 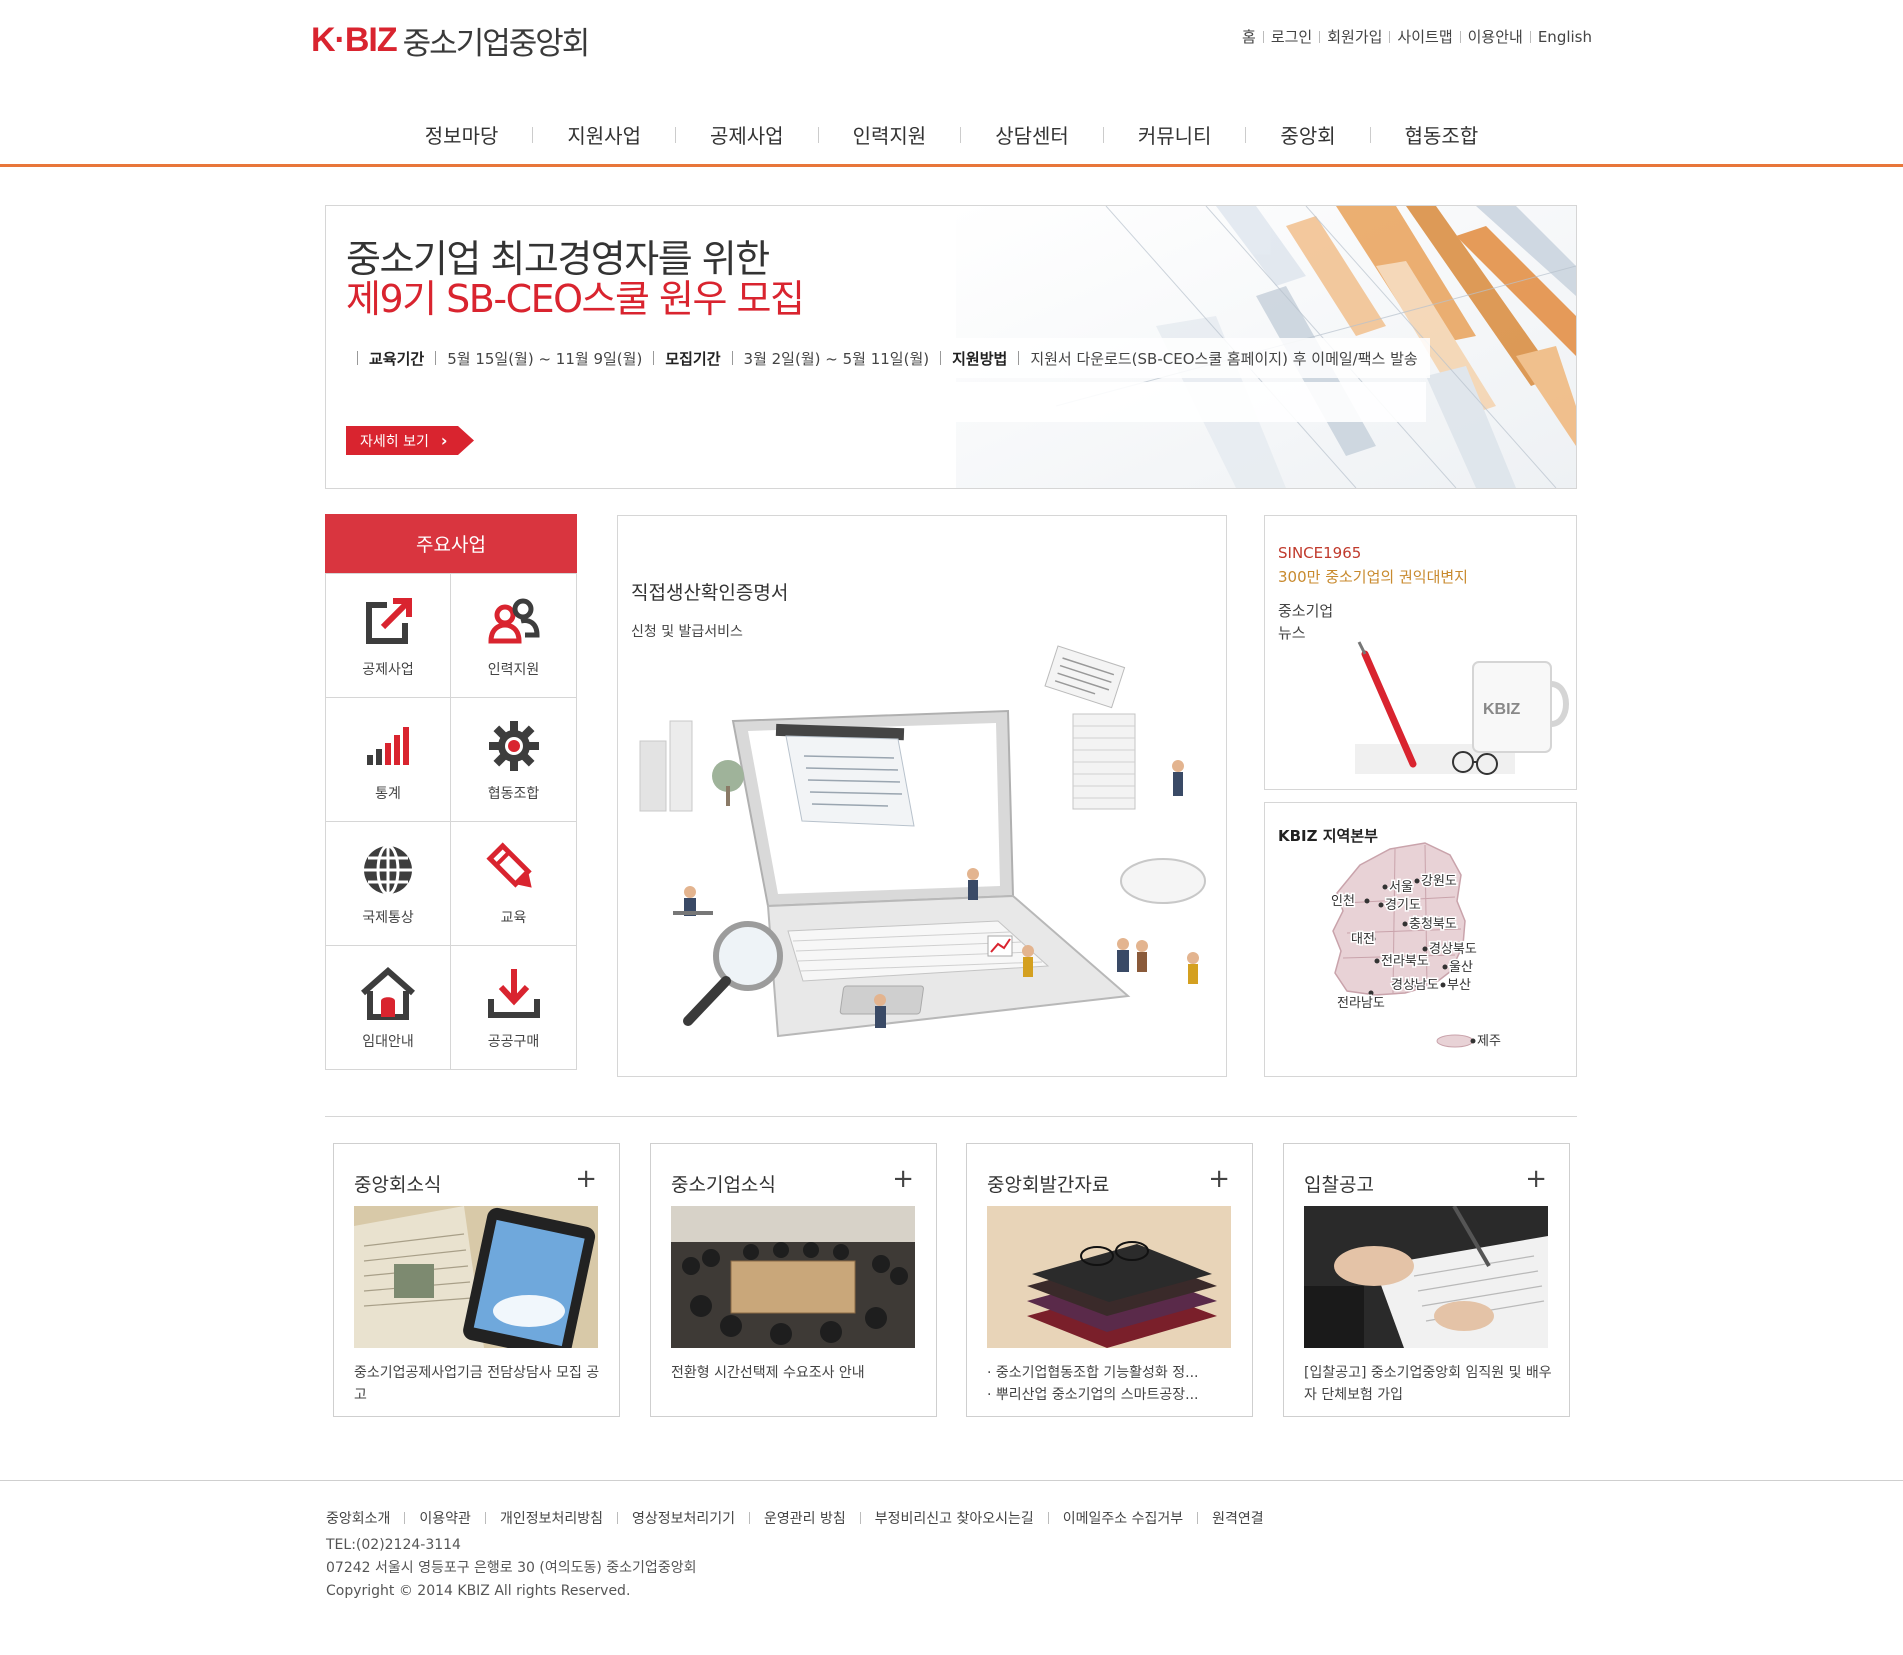 I want to click on region-label: 충청북도, so click(x=1433, y=924).